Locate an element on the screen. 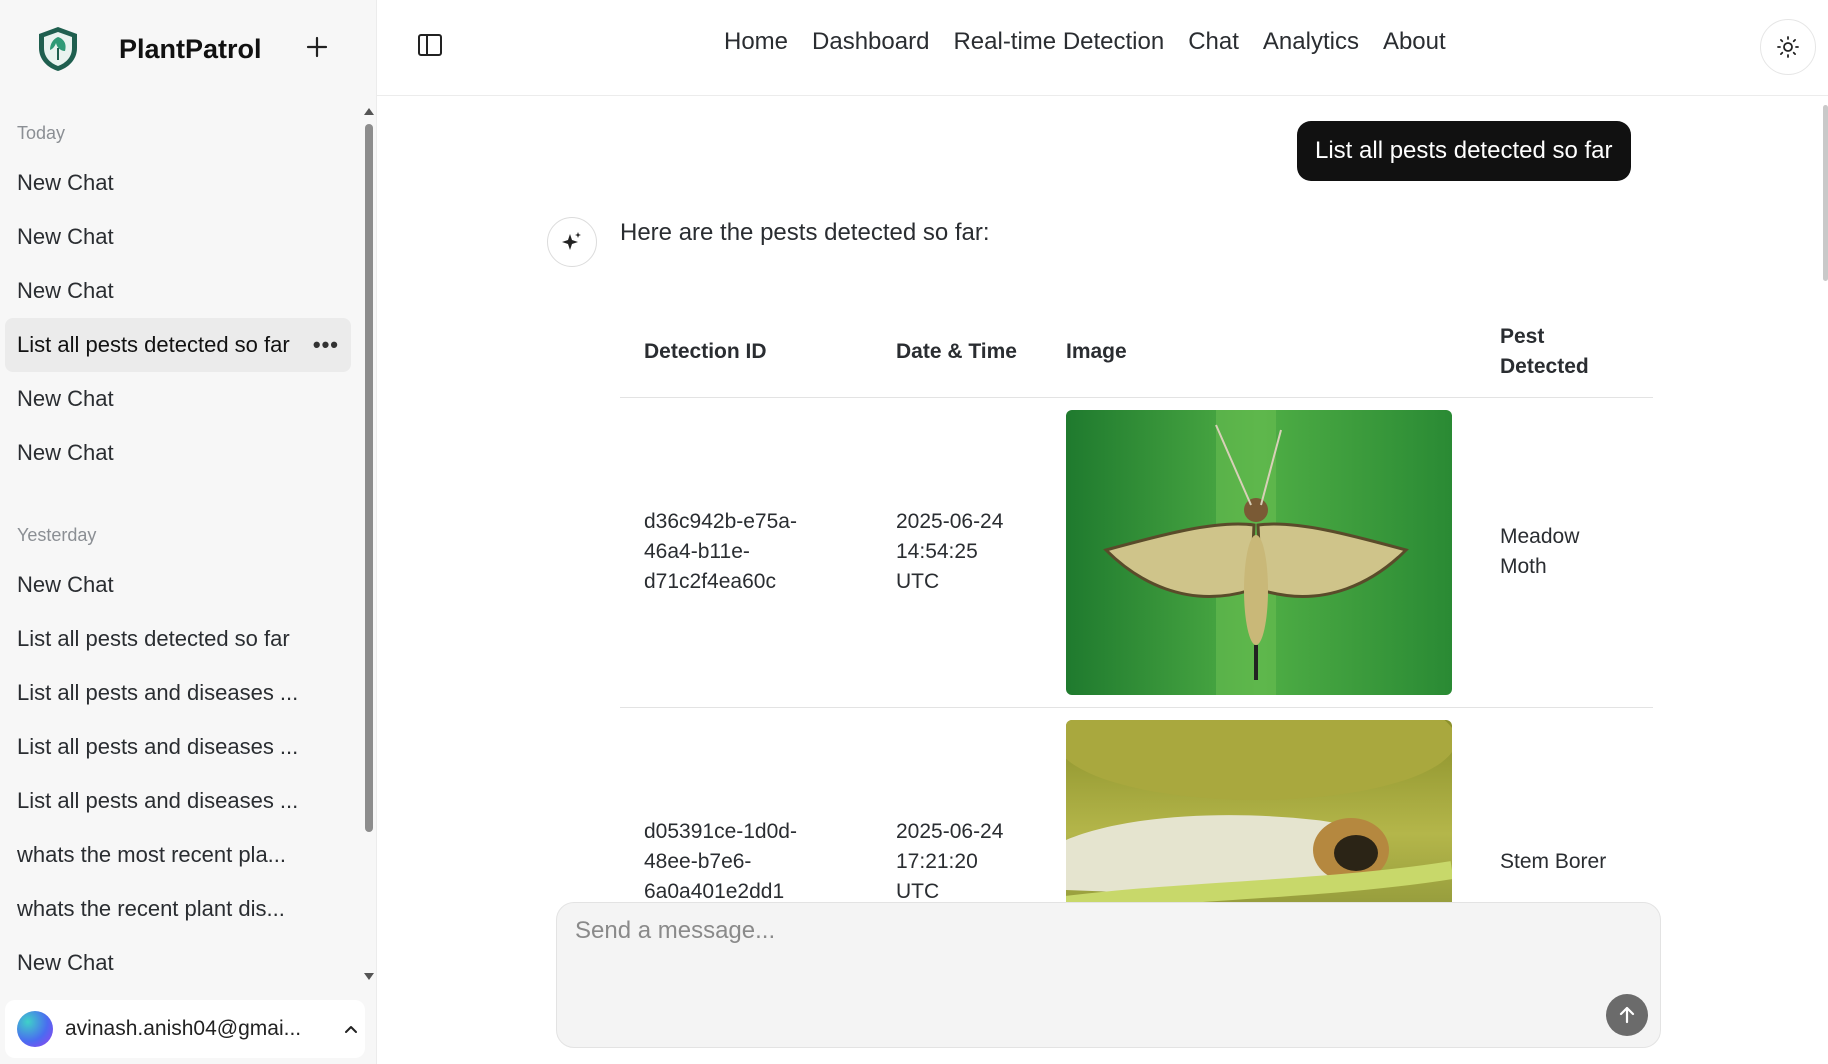  nav-dashboard: Dashboard is located at coordinates (870, 42).